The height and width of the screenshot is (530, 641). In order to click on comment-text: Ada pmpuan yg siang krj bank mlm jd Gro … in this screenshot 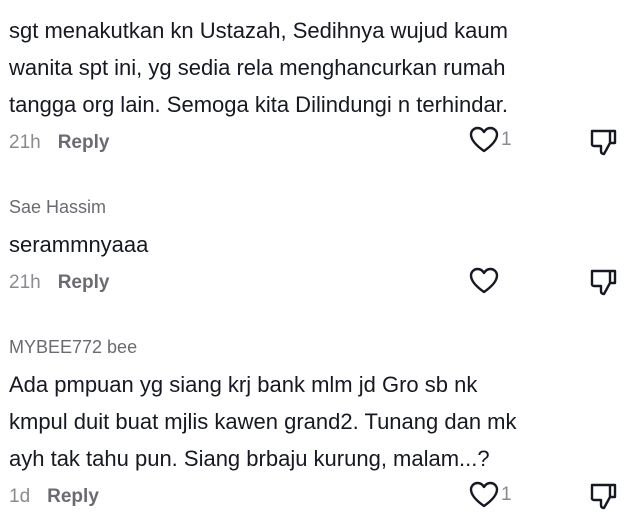, I will do `click(263, 421)`.